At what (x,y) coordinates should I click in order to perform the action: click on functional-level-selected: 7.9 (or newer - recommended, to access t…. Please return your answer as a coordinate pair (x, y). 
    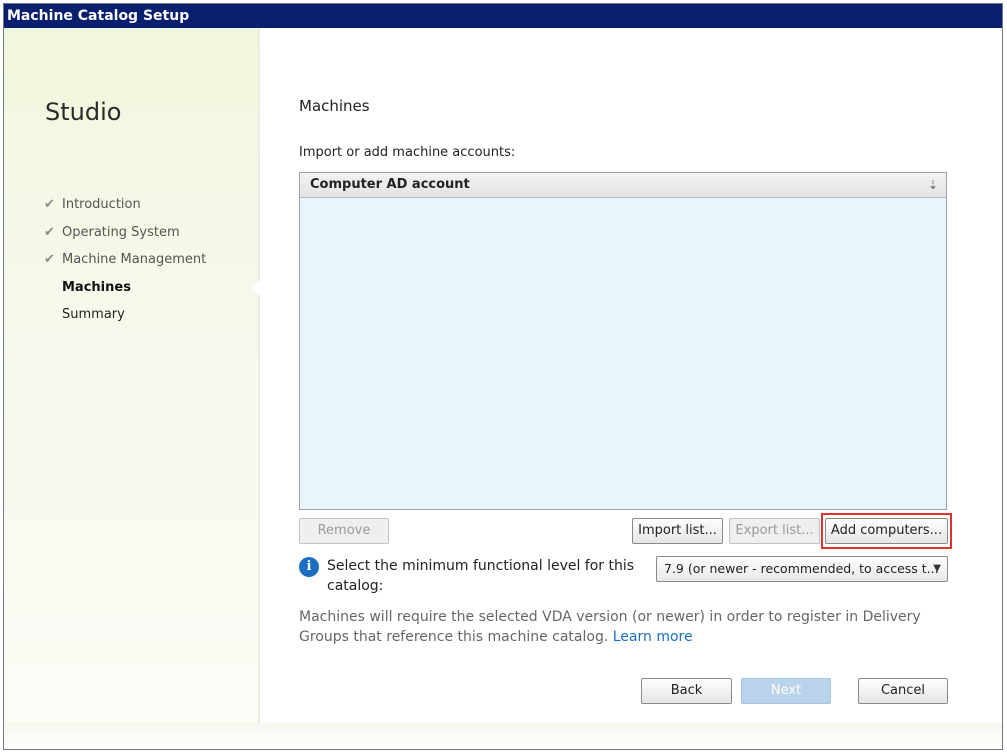
    Looking at the image, I should click on (801, 568).